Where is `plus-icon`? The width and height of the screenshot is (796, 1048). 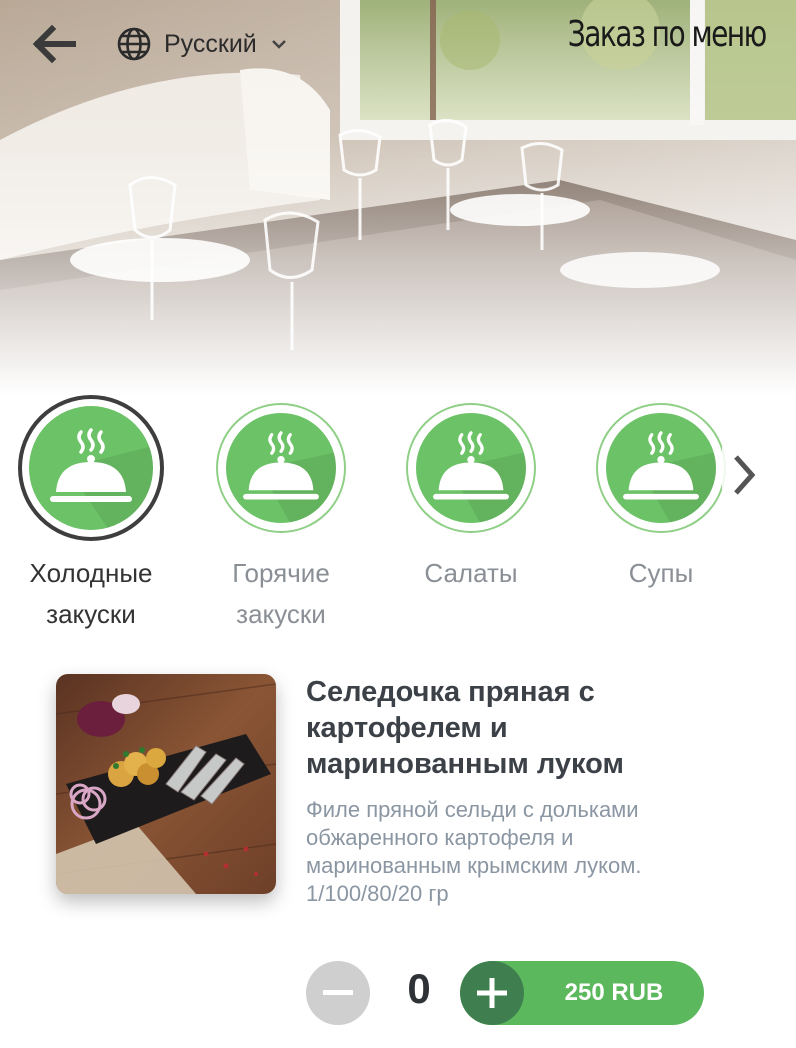 plus-icon is located at coordinates (492, 993).